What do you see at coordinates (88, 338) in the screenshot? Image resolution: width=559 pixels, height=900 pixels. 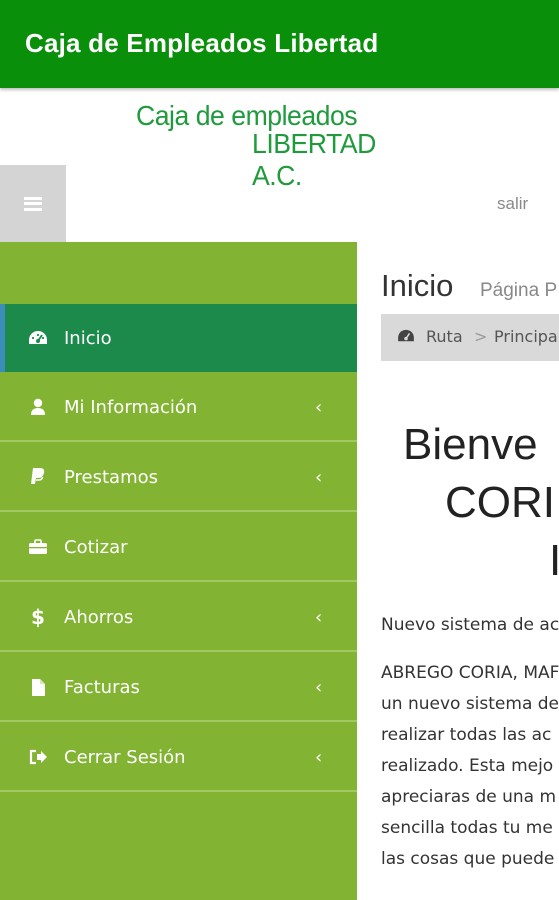 I see `sidebar-item-label: Inicio` at bounding box center [88, 338].